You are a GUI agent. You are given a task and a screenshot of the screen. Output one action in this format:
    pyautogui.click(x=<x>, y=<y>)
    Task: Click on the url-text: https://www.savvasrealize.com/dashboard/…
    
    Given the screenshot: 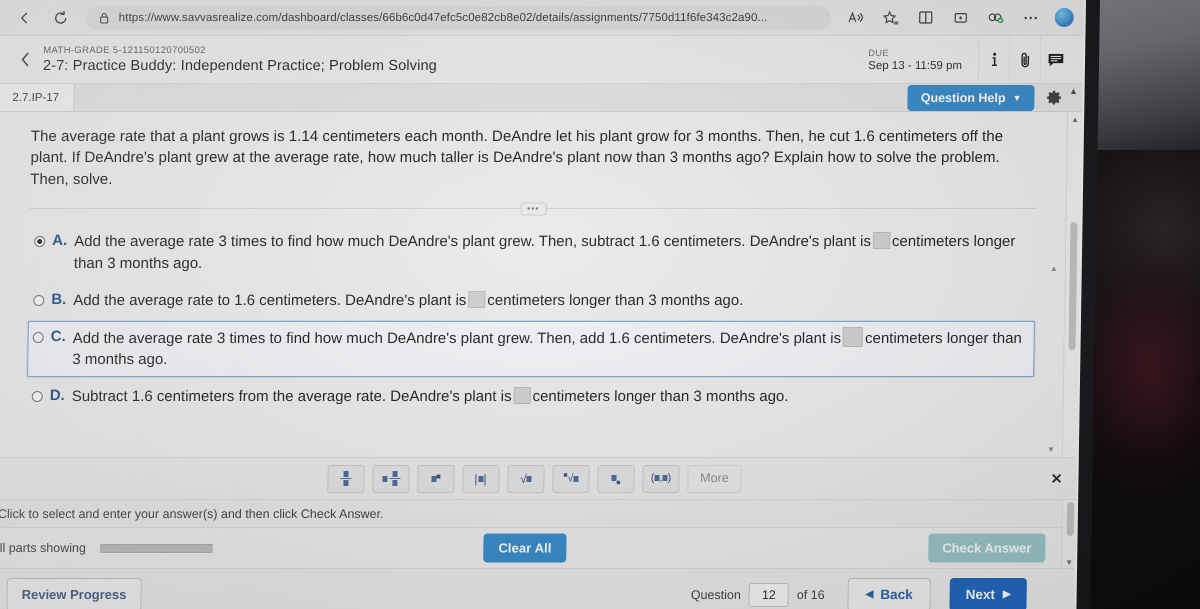 What is the action you would take?
    pyautogui.click(x=443, y=17)
    